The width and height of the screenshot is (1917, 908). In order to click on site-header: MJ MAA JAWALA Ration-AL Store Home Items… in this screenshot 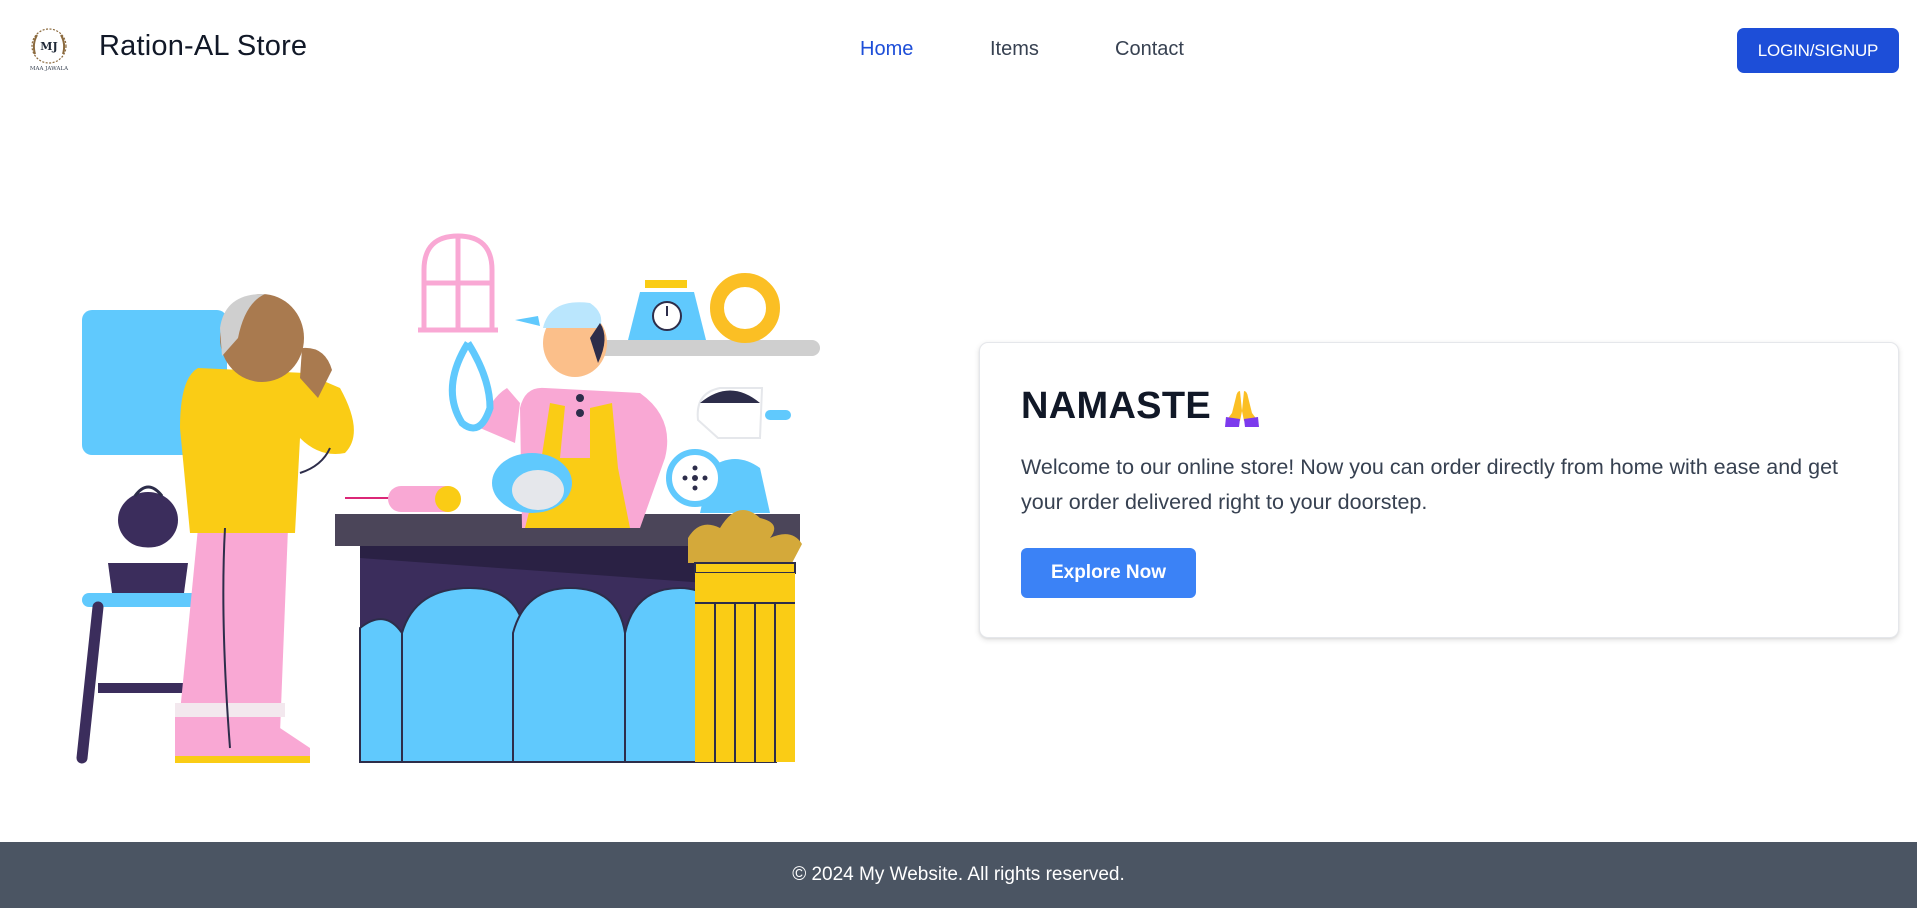, I will do `click(958, 50)`.